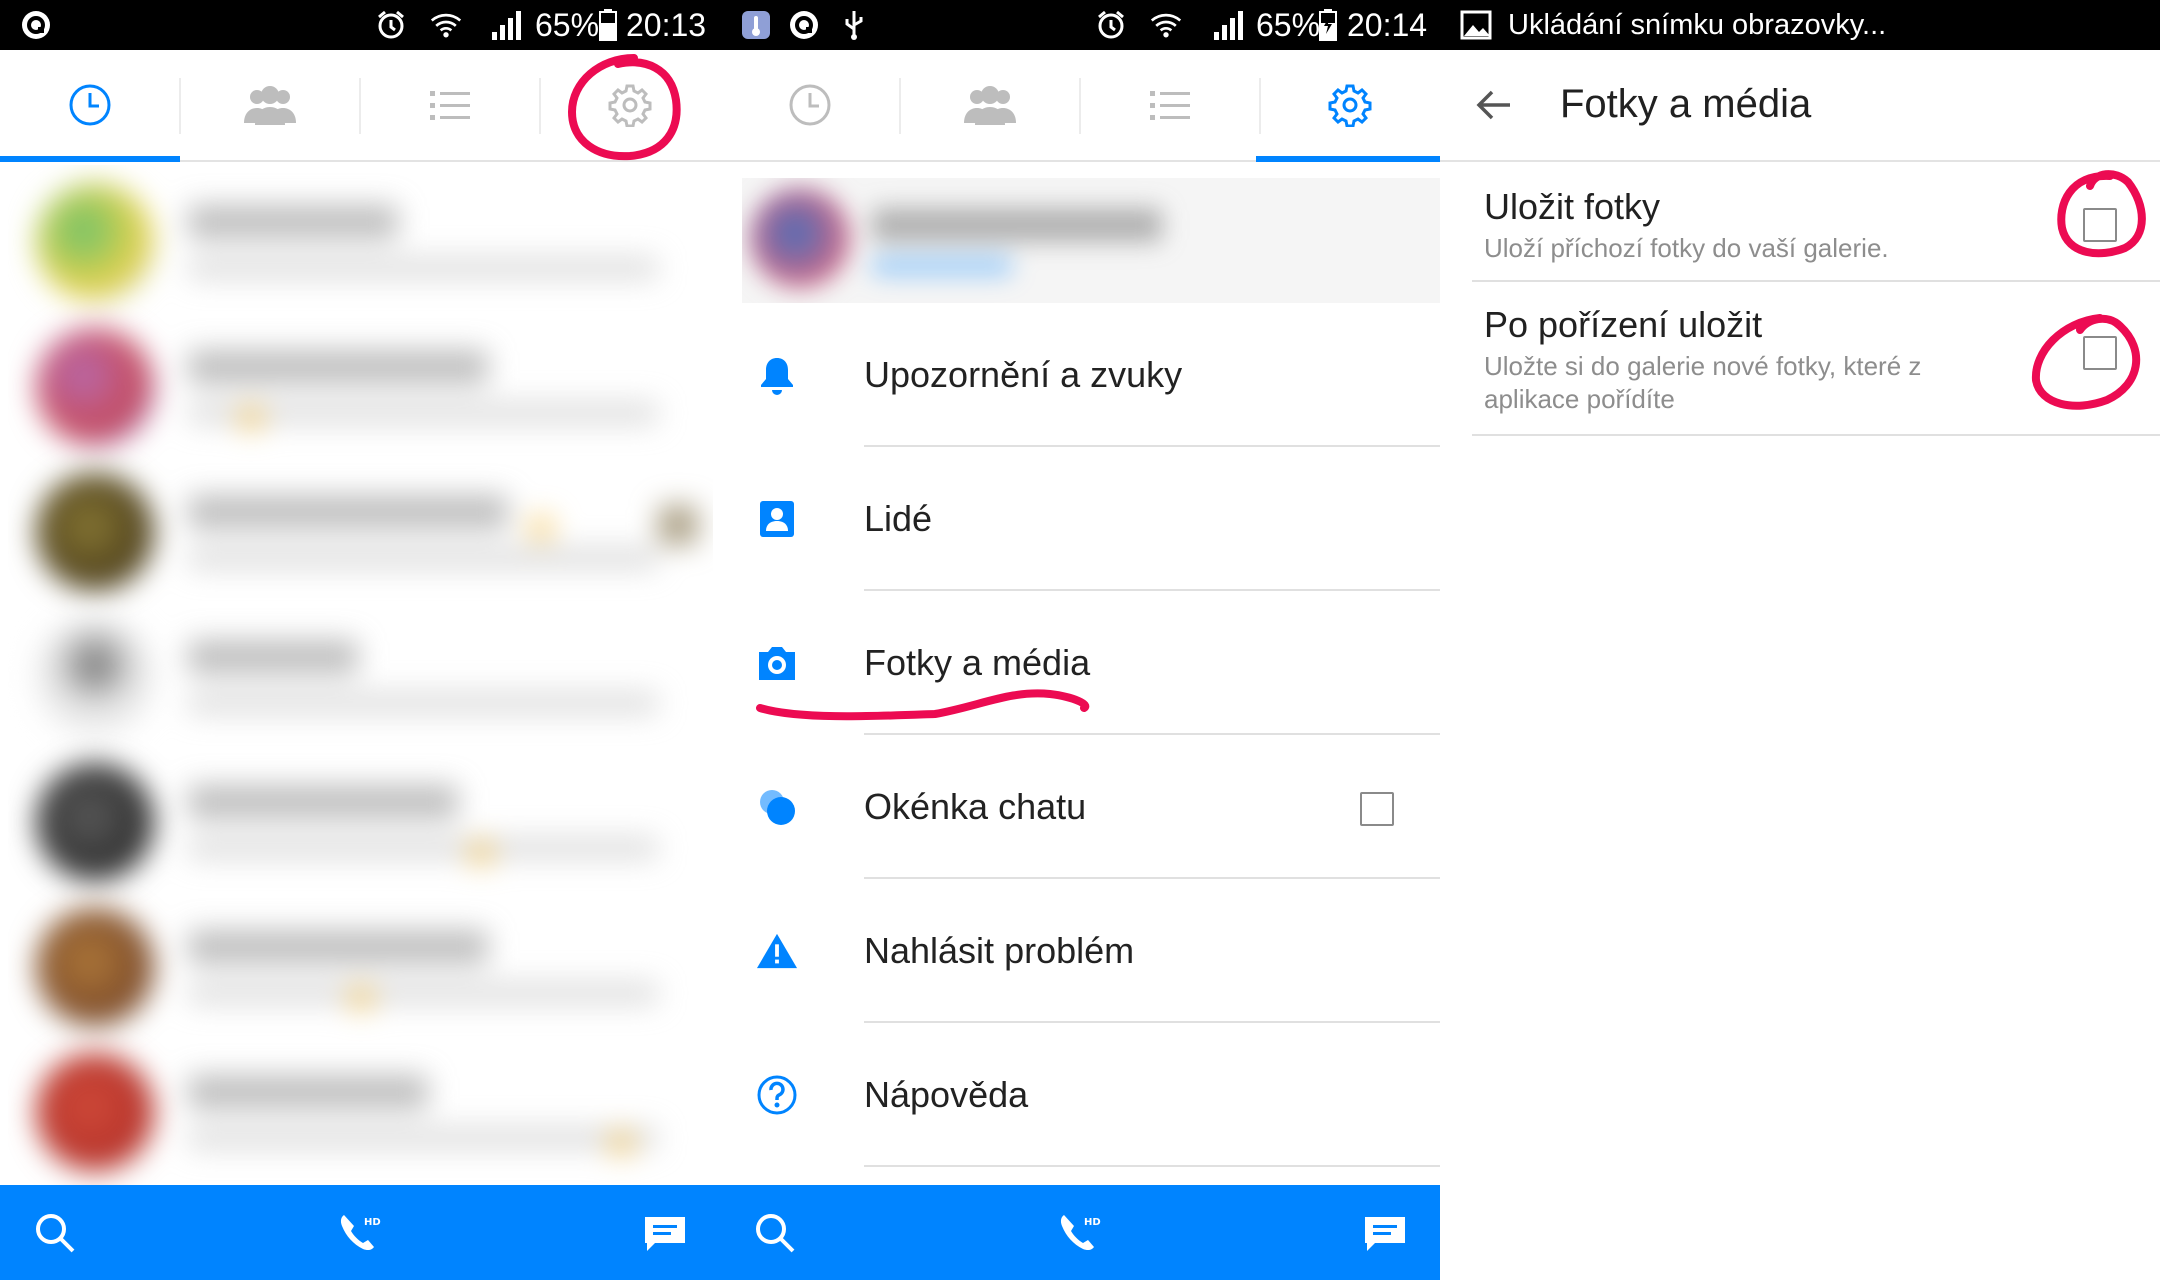 Image resolution: width=2160 pixels, height=1280 pixels. Describe the element at coordinates (36, 25) in the screenshot. I see `messenger-notification-icon` at that location.